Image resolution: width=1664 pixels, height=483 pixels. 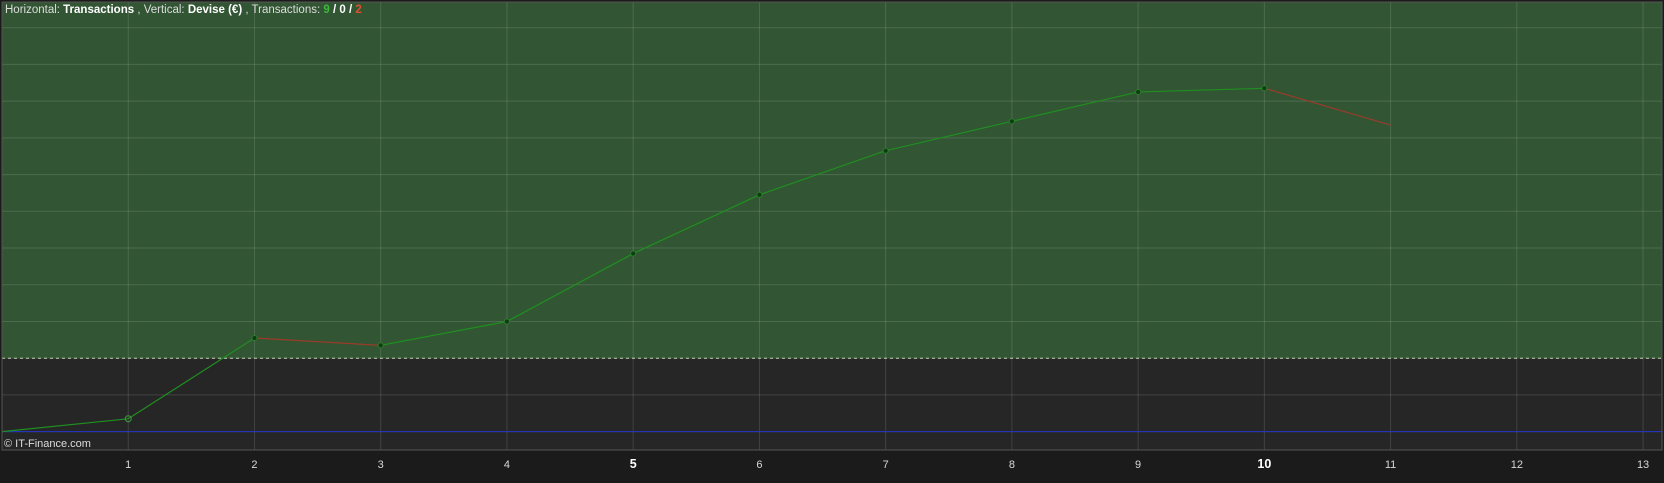 What do you see at coordinates (1643, 465) in the screenshot?
I see `x-tick-label: 13` at bounding box center [1643, 465].